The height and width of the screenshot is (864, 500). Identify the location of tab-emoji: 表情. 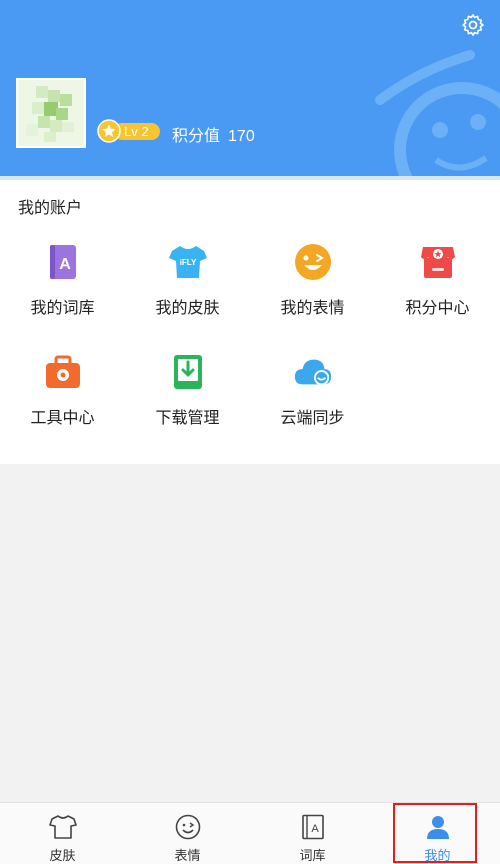
(187, 833).